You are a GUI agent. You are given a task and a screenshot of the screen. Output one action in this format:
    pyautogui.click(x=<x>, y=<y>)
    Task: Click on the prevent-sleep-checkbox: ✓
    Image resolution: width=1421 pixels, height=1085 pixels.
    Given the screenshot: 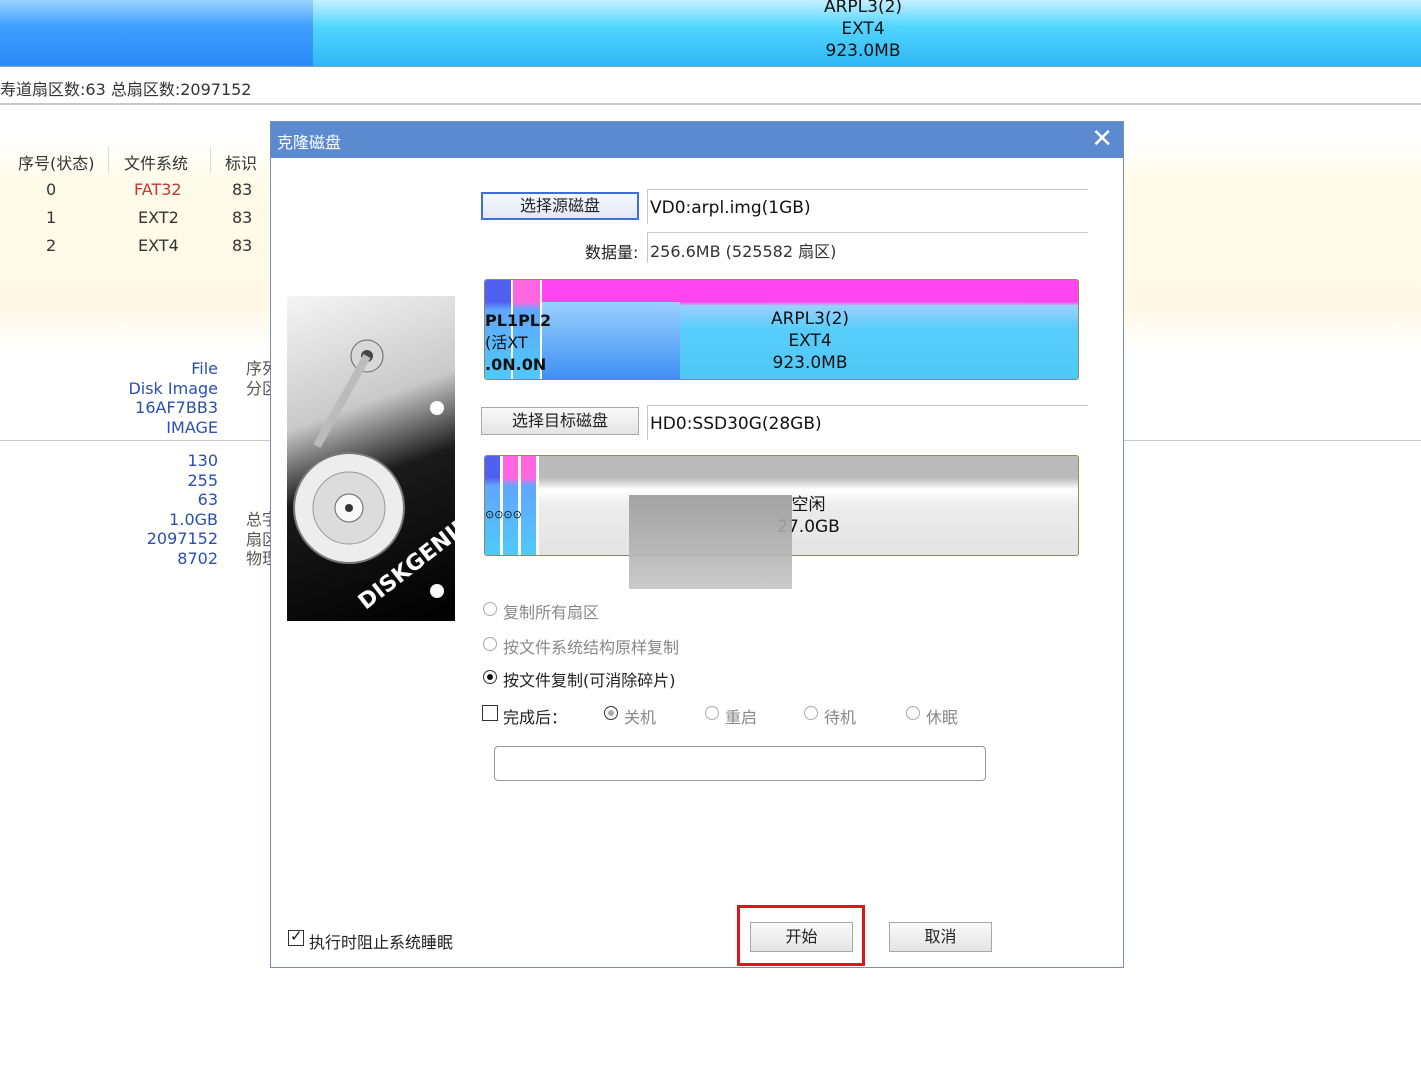 What is the action you would take?
    pyautogui.click(x=296, y=936)
    